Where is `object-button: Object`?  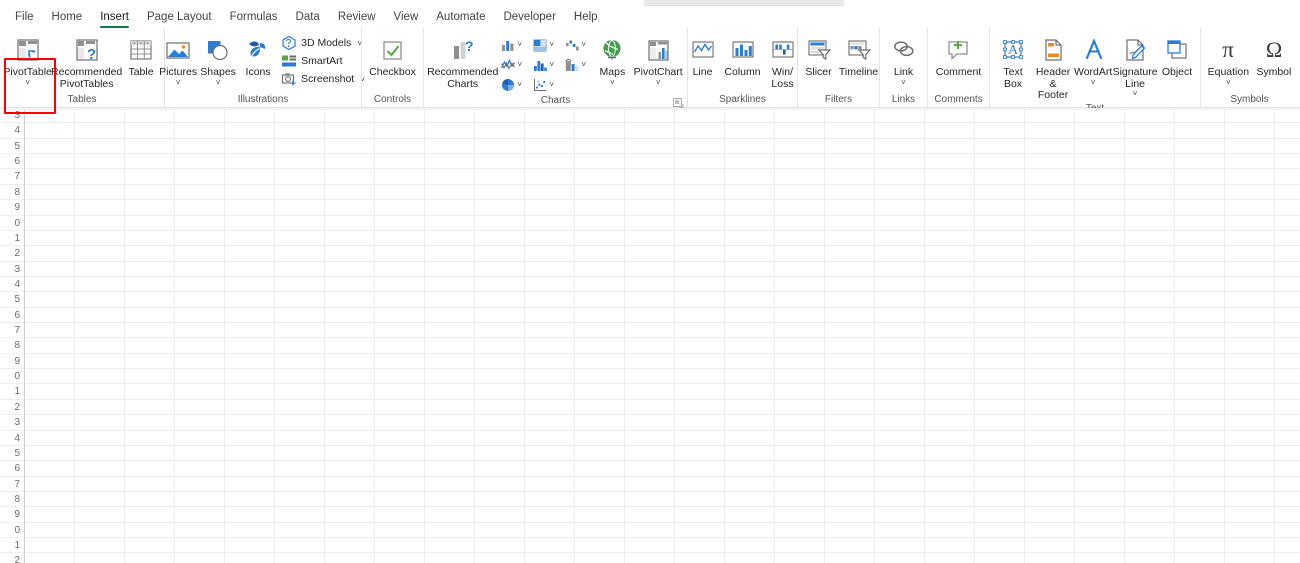 object-button: Object is located at coordinates (1177, 55).